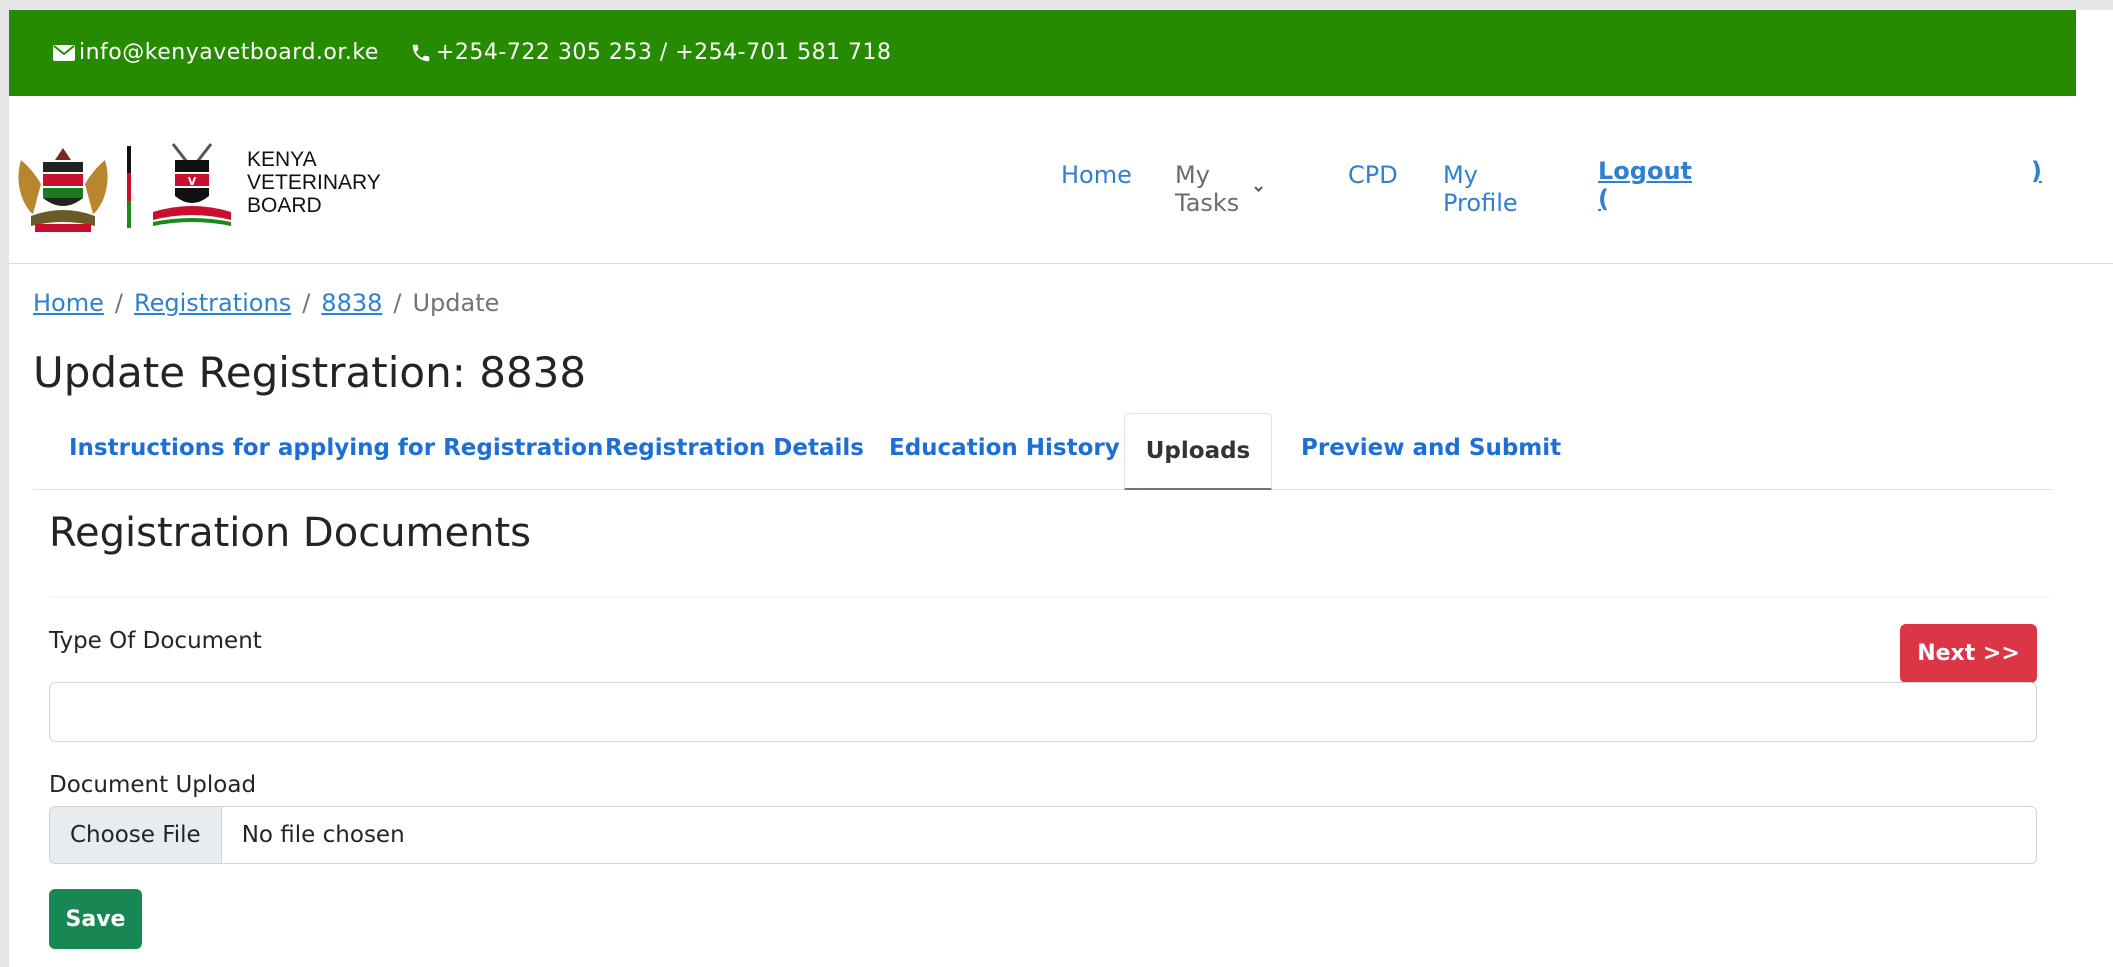 This screenshot has height=967, width=2113. Describe the element at coordinates (323, 835) in the screenshot. I see `file-chosen-status: No file chosen` at that location.